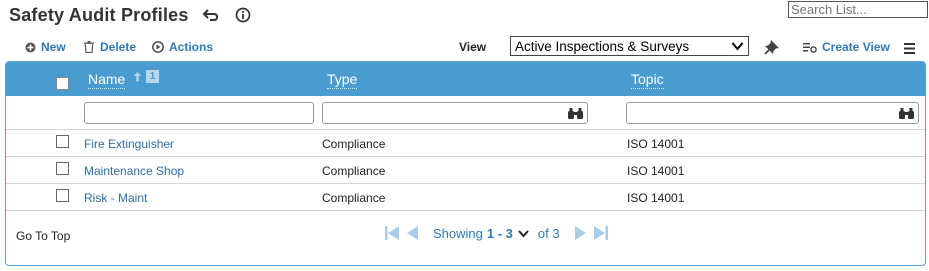 This screenshot has width=929, height=271. I want to click on filter-row, so click(465, 113).